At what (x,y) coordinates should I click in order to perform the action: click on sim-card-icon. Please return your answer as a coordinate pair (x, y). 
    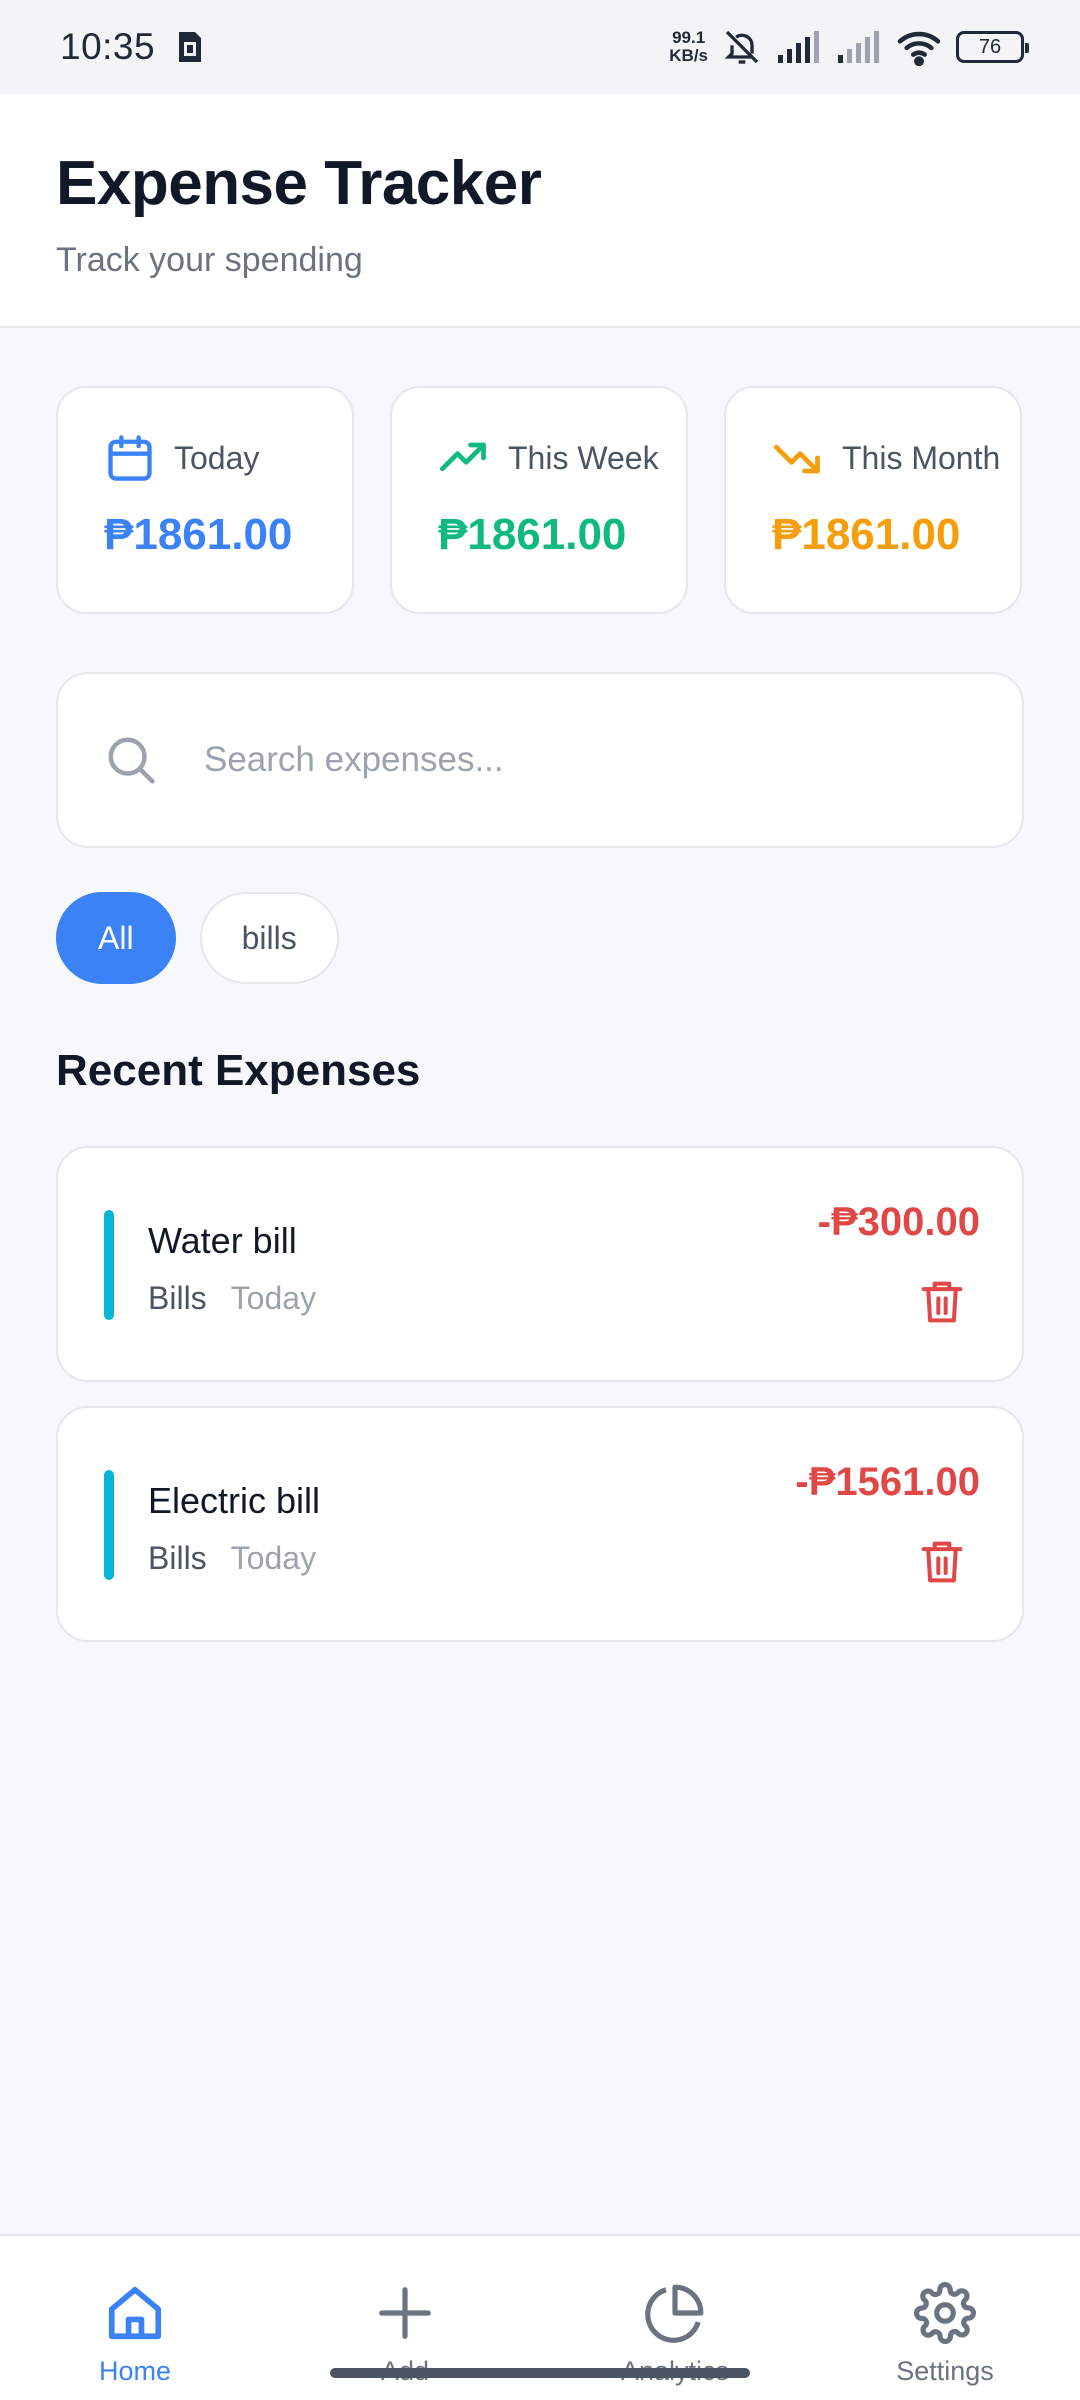
    Looking at the image, I should click on (190, 47).